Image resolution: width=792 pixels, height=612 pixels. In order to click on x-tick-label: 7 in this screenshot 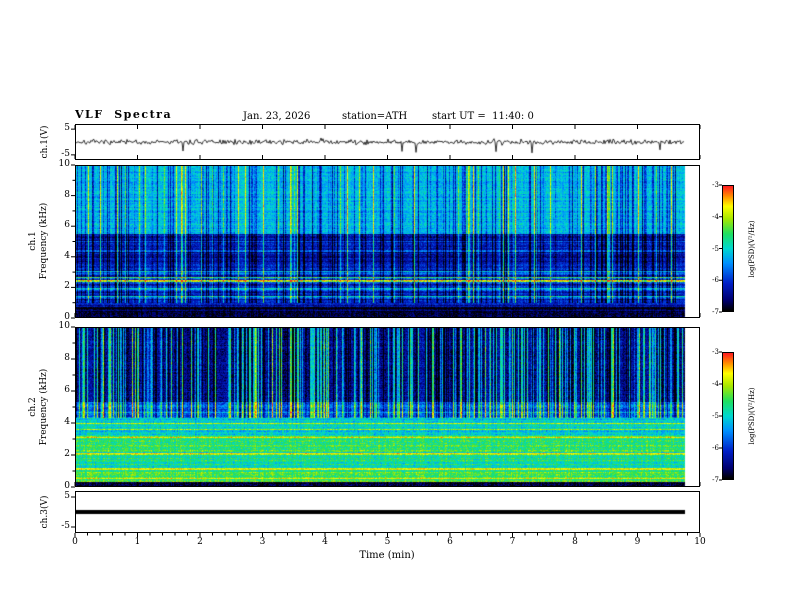, I will do `click(512, 542)`.